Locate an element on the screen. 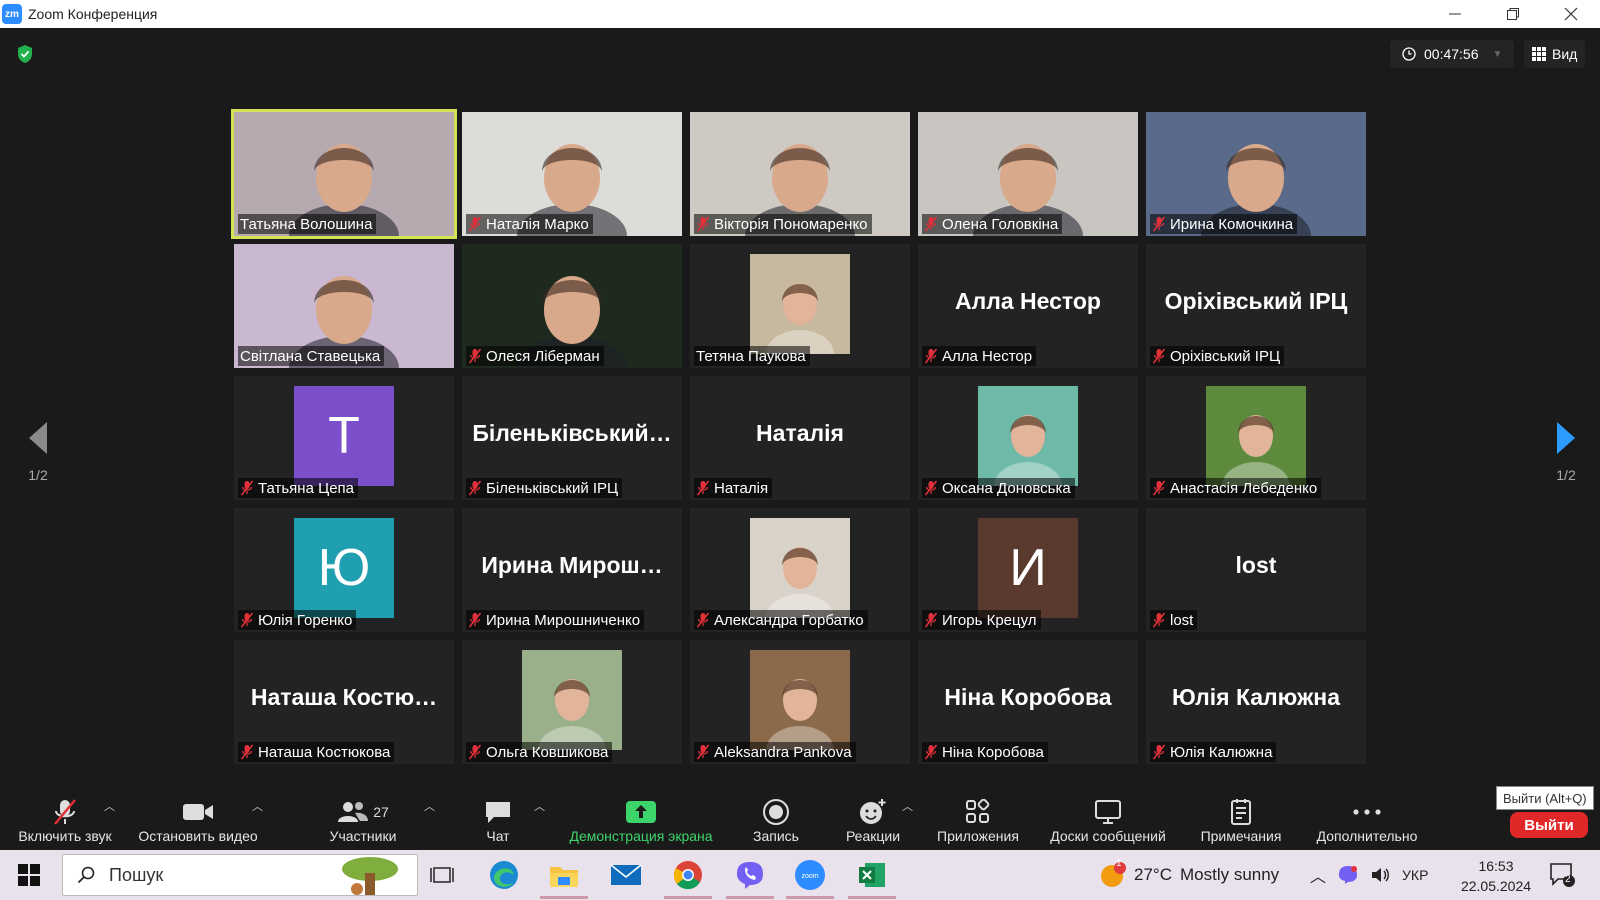 This screenshot has width=1600, height=900. participant-tile: Александра Горбатко is located at coordinates (800, 570).